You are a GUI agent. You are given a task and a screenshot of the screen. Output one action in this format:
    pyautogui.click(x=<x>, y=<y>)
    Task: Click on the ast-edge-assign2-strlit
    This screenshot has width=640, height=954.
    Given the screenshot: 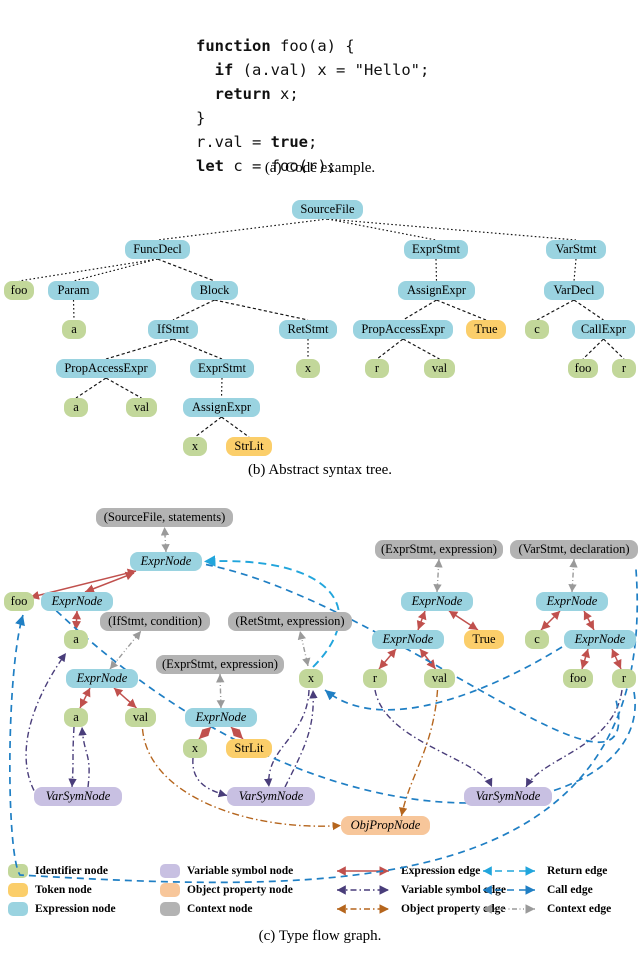 What is the action you would take?
    pyautogui.click(x=235, y=427)
    